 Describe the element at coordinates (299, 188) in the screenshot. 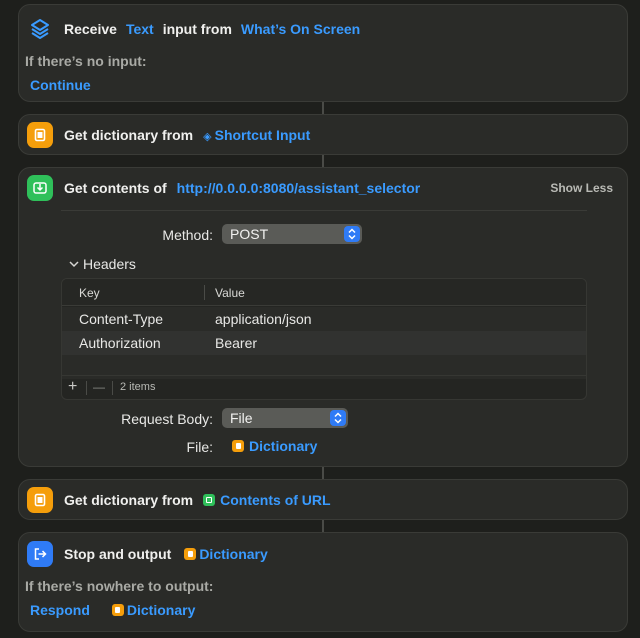

I see `url-token: http://0.0.0.0:8080/assistant_selector` at that location.